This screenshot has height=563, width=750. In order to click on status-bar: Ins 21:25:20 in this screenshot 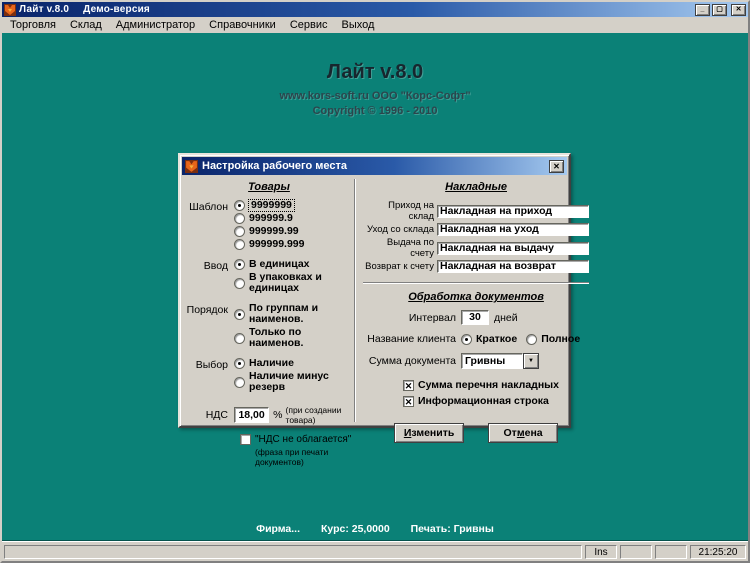, I will do `click(375, 551)`.